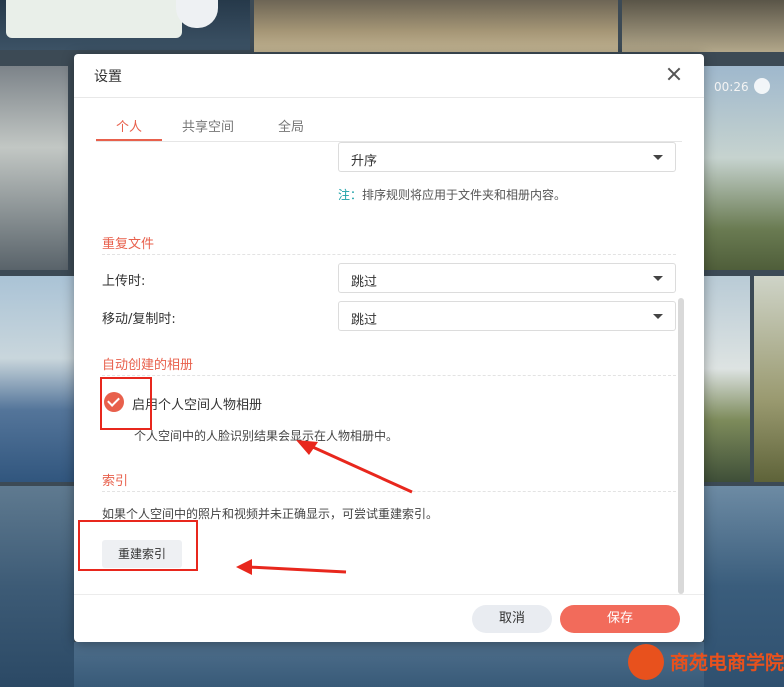  What do you see at coordinates (128, 244) in the screenshot?
I see `section-title-duplicate-files: 重复文件` at bounding box center [128, 244].